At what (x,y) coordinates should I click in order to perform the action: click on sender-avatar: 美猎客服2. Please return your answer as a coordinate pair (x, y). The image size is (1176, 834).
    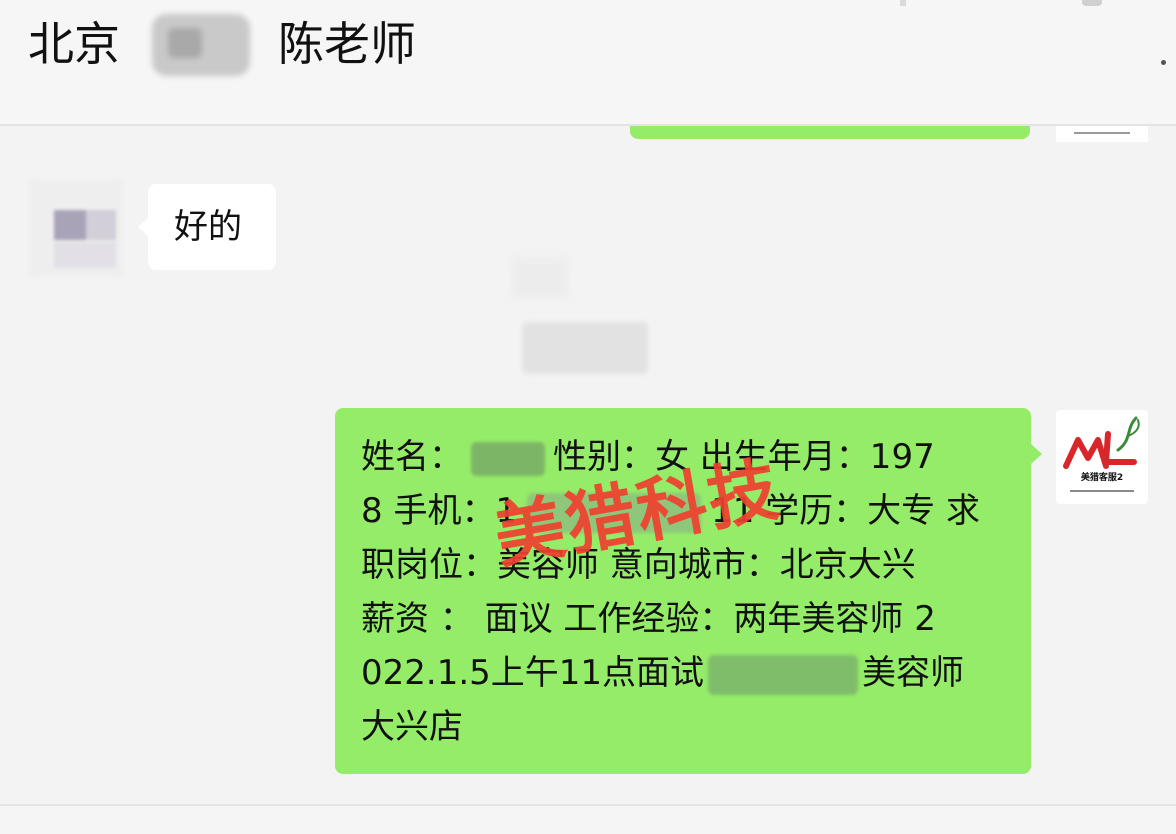
    Looking at the image, I should click on (1102, 457).